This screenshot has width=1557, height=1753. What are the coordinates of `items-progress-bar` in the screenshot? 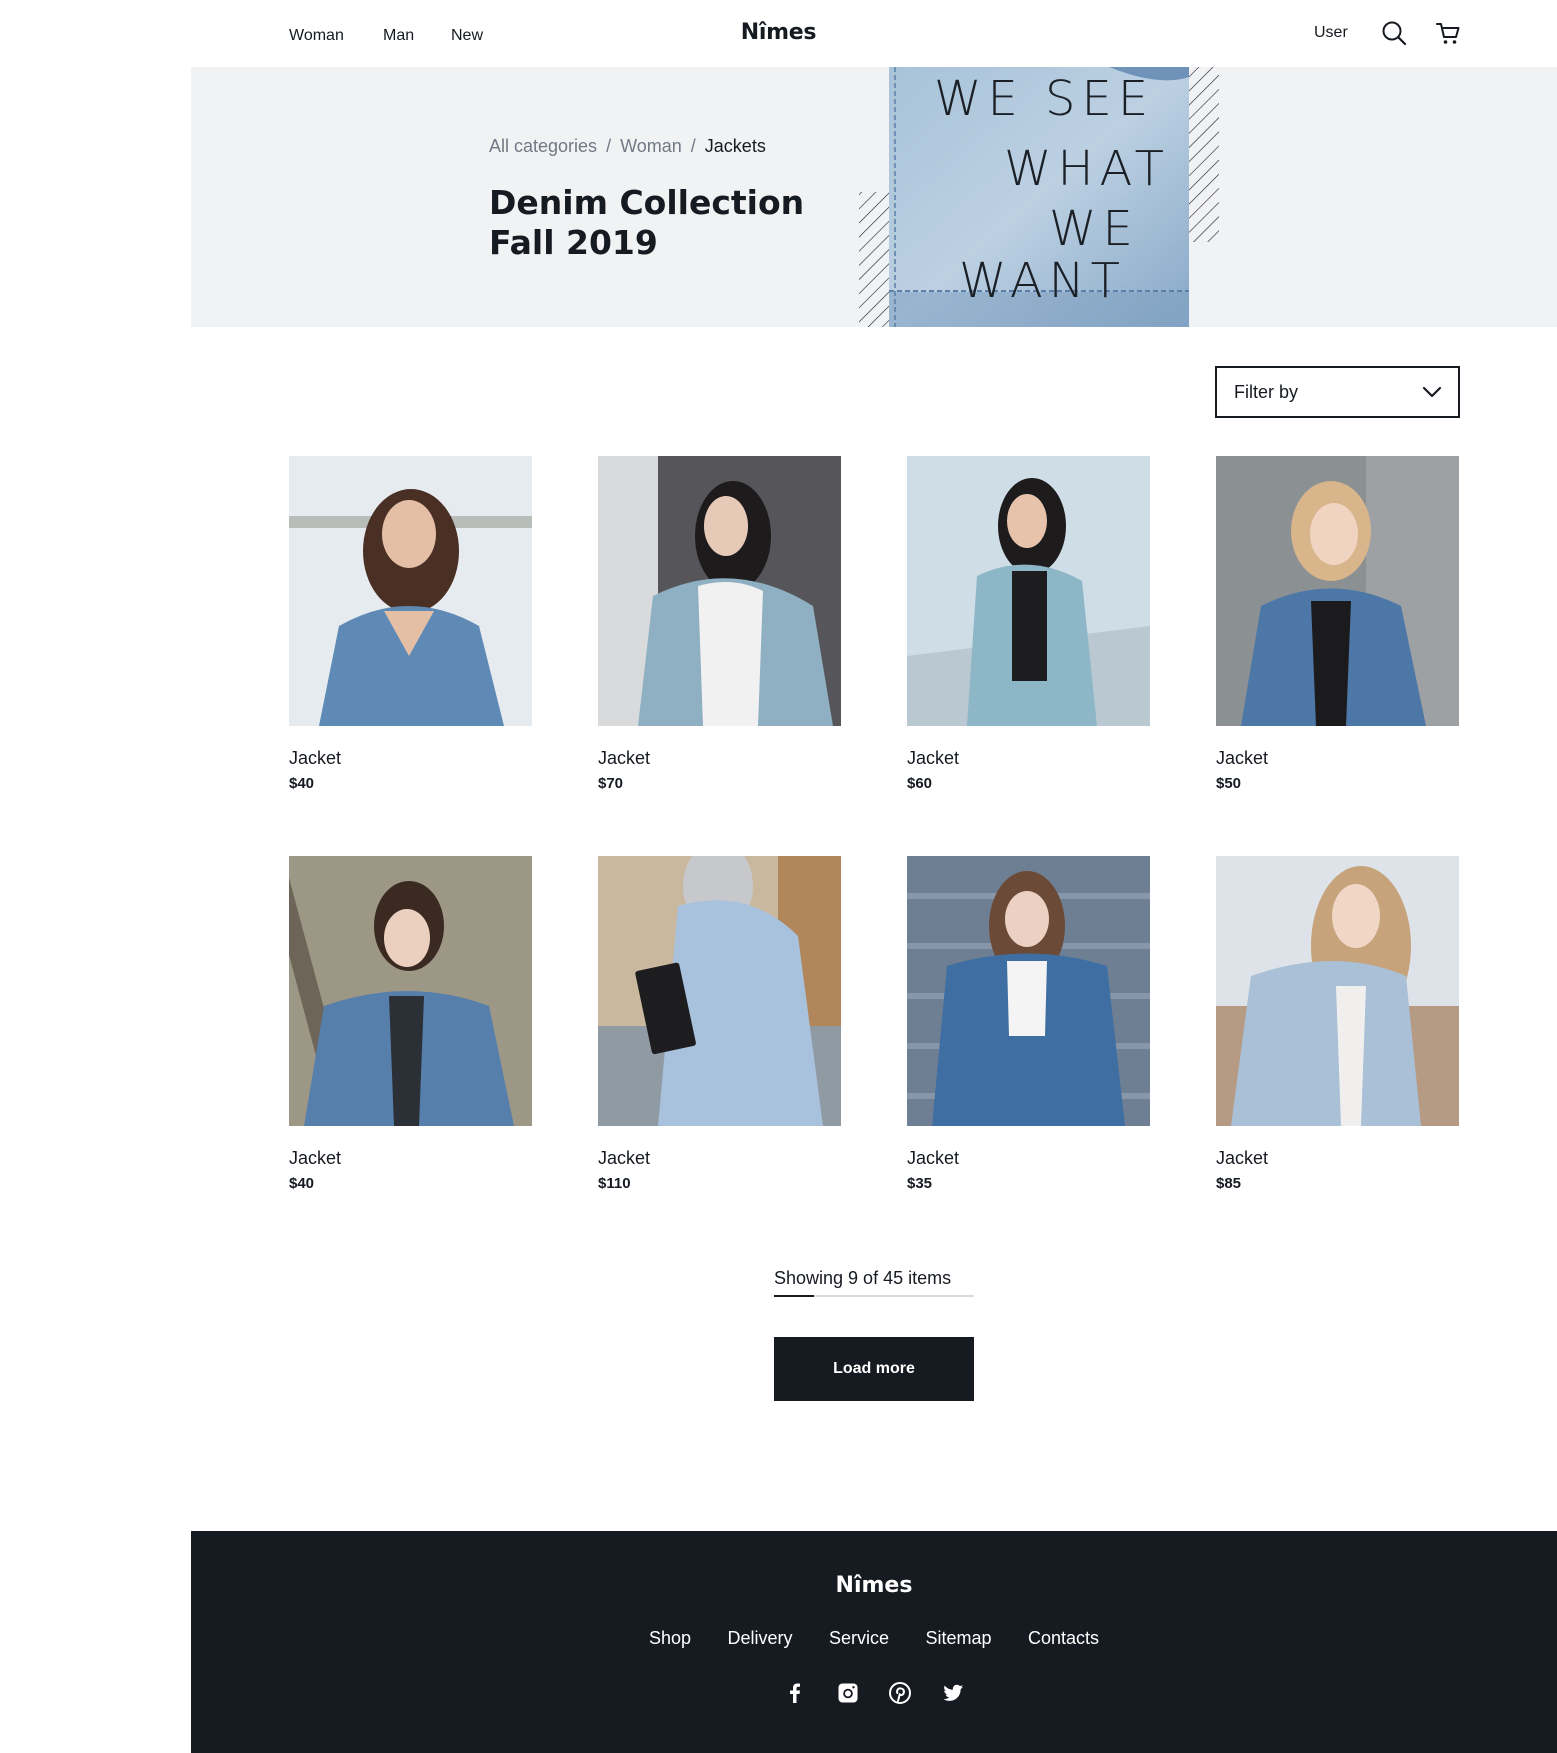 It's located at (874, 1296).